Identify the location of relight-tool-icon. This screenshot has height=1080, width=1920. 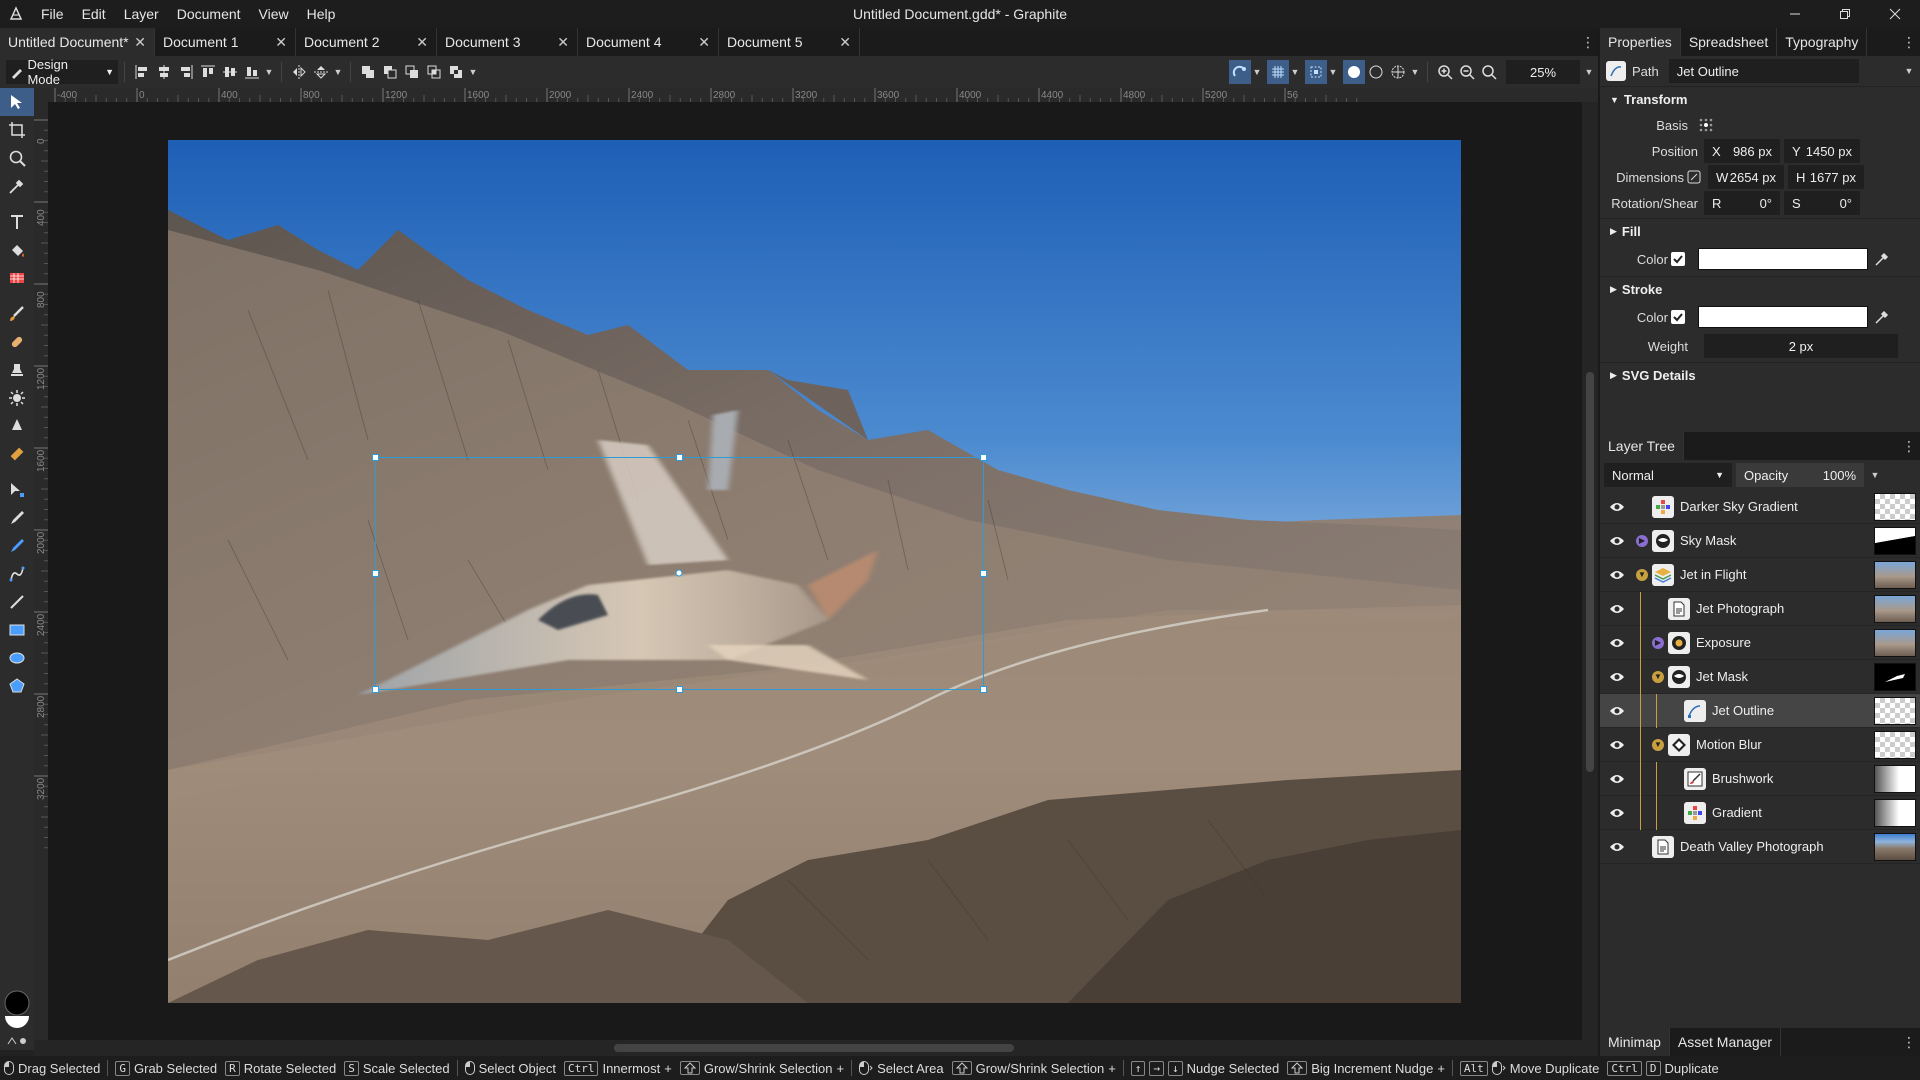
(17, 454).